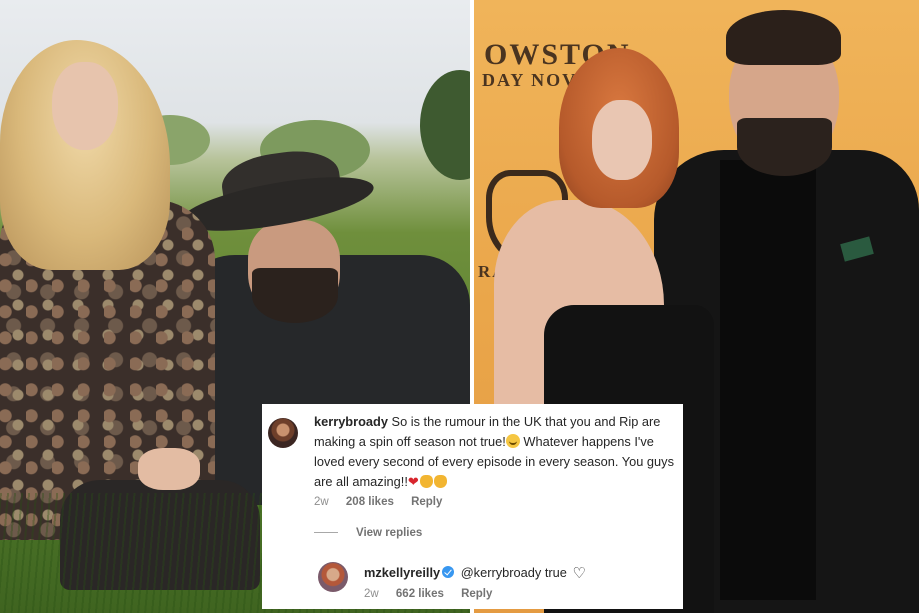  What do you see at coordinates (555, 572) in the screenshot?
I see `reply-content: true` at bounding box center [555, 572].